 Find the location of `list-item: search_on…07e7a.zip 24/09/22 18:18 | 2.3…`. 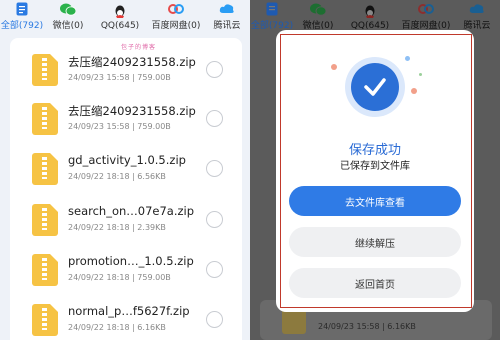

list-item: search_on…07e7a.zip 24/09/22 18:18 | 2.3… is located at coordinates (126, 224).